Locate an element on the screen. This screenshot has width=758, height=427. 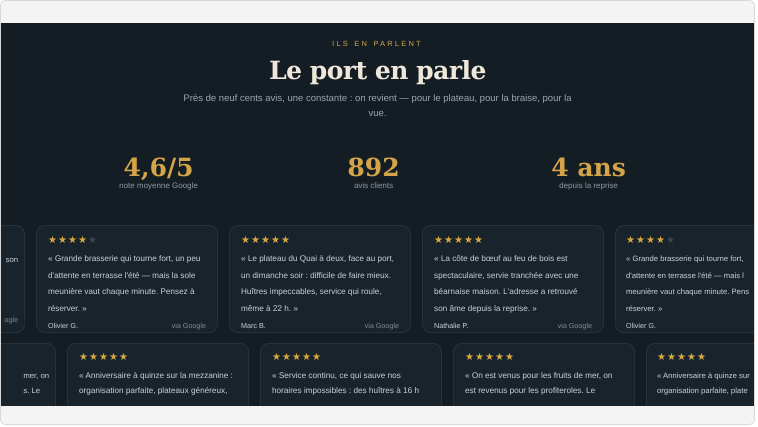
review-text: « La côte de bœuf au feu de bois est spectaculaire, servie tranchée avec une béarnaise maison. L'adresse a retrouvé son âme depuis la reprise. » is located at coordinates (507, 284).